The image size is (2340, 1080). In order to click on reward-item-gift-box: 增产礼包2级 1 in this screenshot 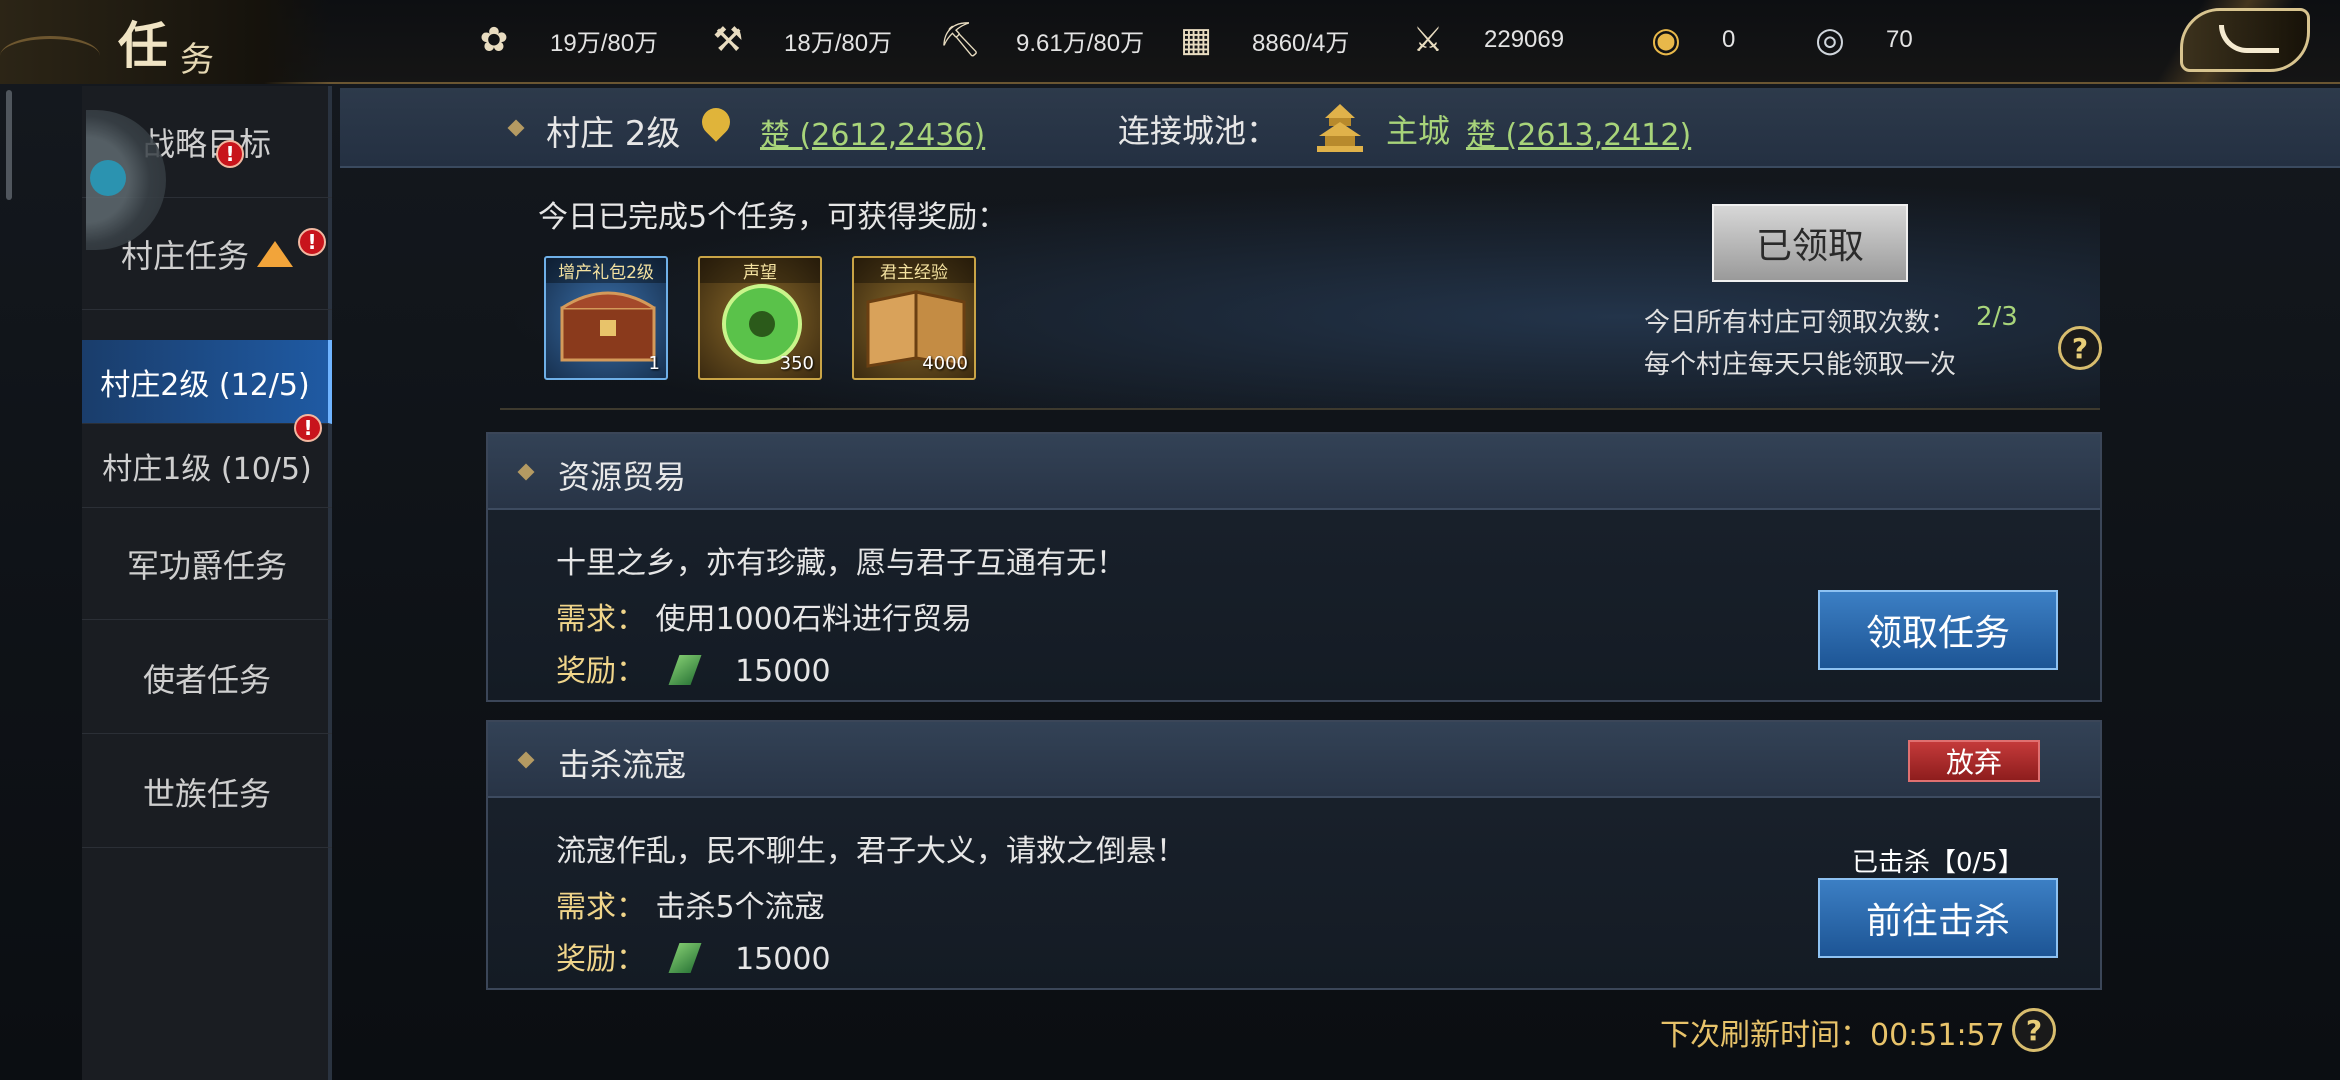, I will do `click(606, 318)`.